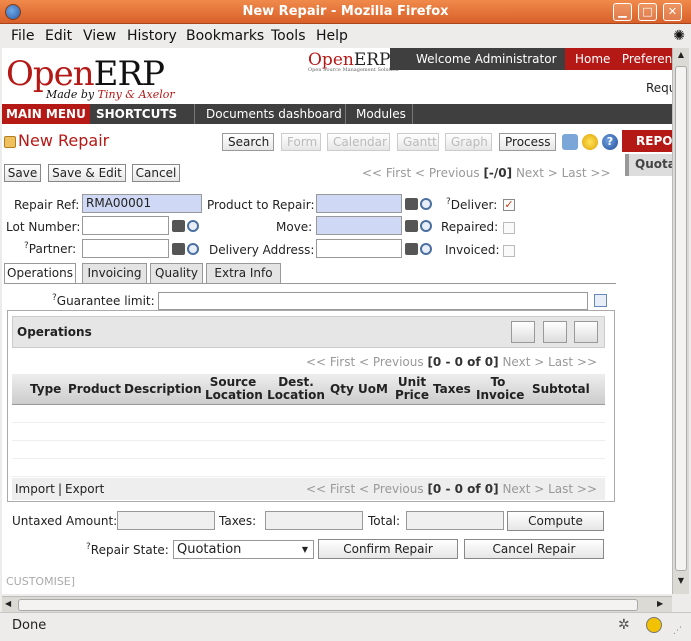 The image size is (691, 641). Describe the element at coordinates (45, 389) in the screenshot. I see `col-type: Type` at that location.